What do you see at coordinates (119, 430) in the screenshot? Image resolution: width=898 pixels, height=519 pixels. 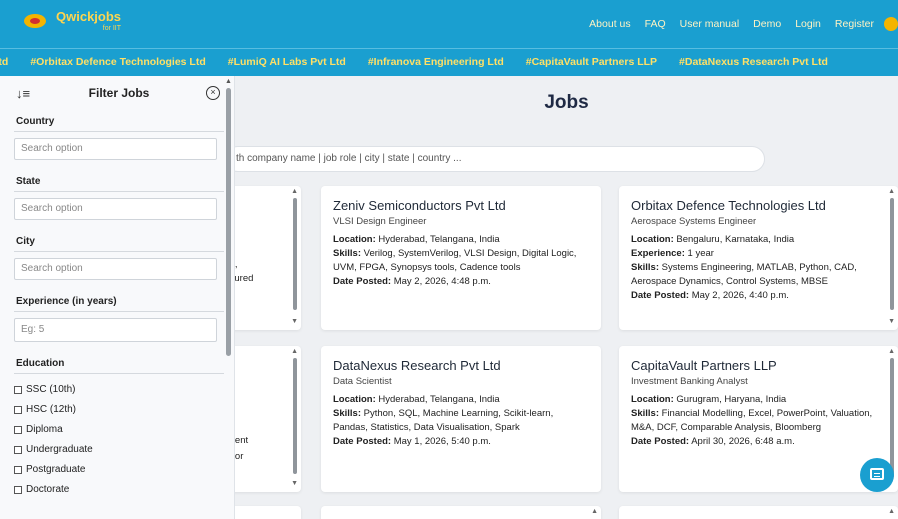 I see `education-option: Diploma` at bounding box center [119, 430].